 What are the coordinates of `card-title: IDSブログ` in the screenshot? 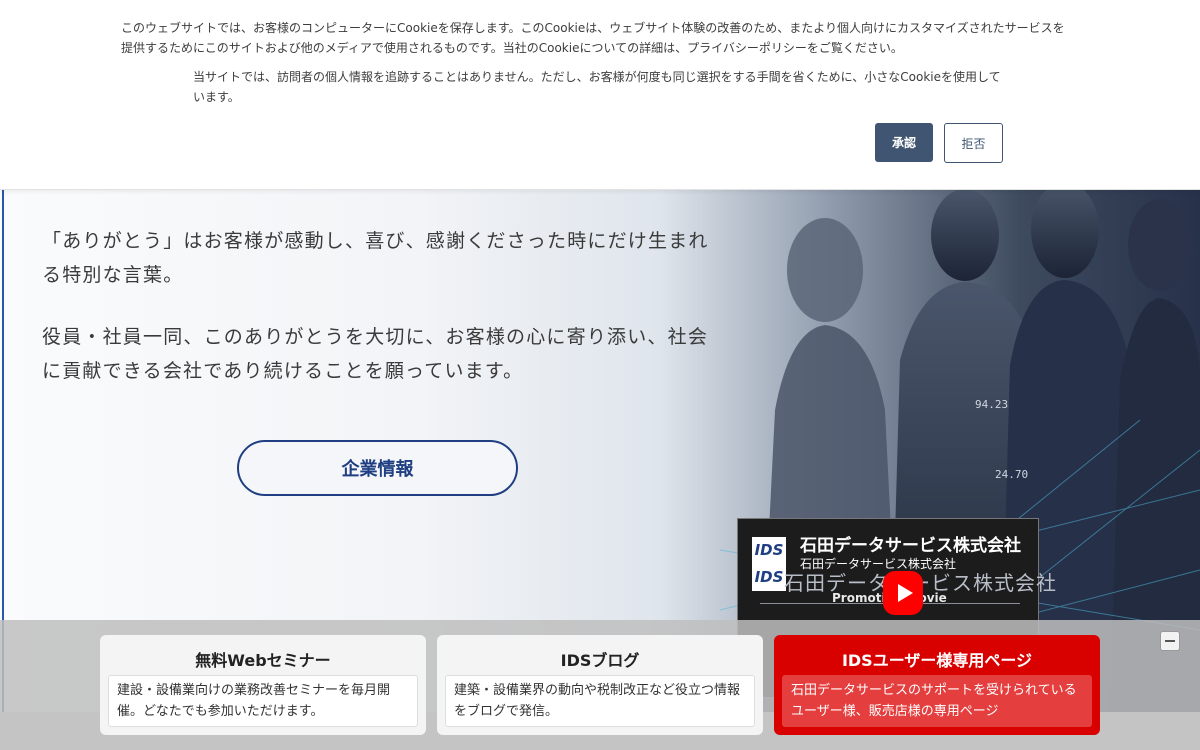 It's located at (600, 660).